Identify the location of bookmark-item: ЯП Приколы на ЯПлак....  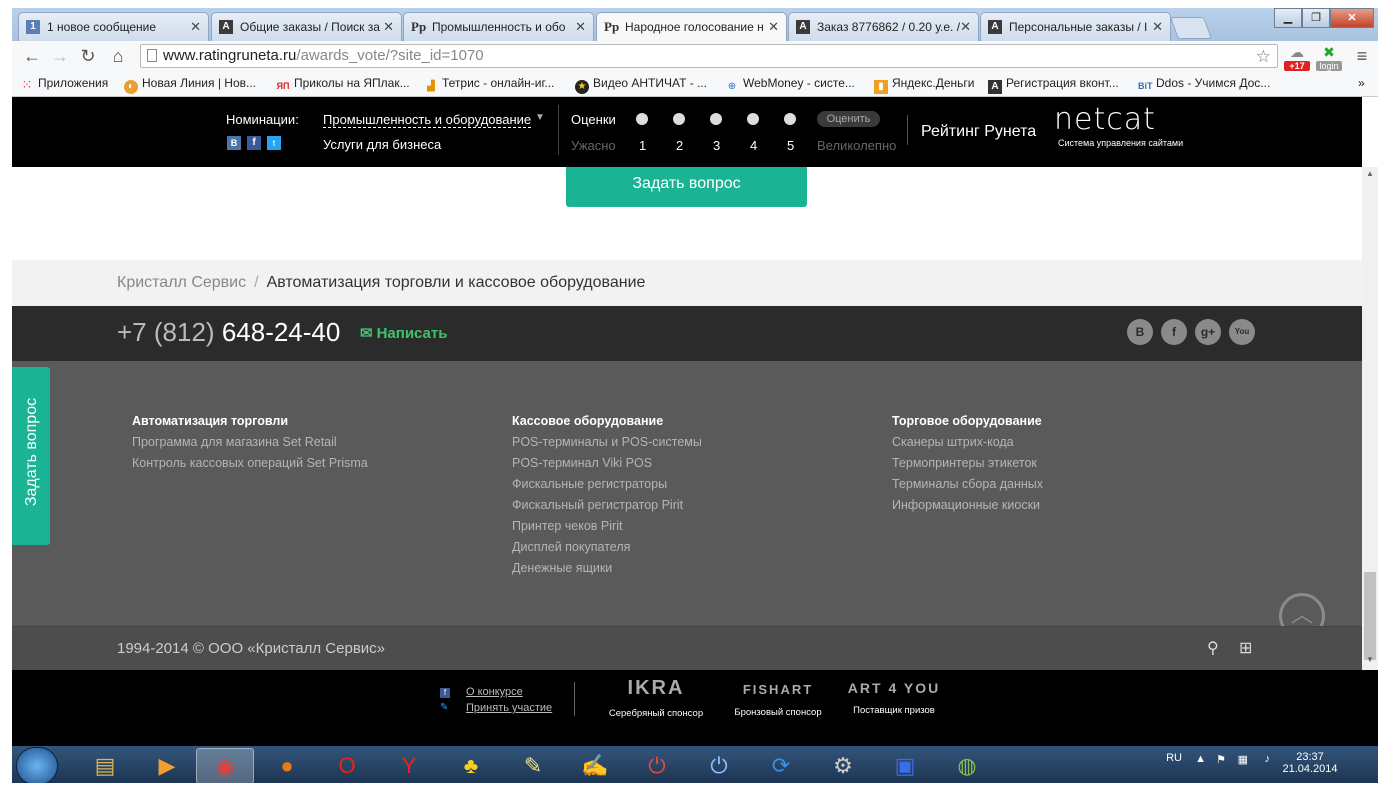
(343, 84).